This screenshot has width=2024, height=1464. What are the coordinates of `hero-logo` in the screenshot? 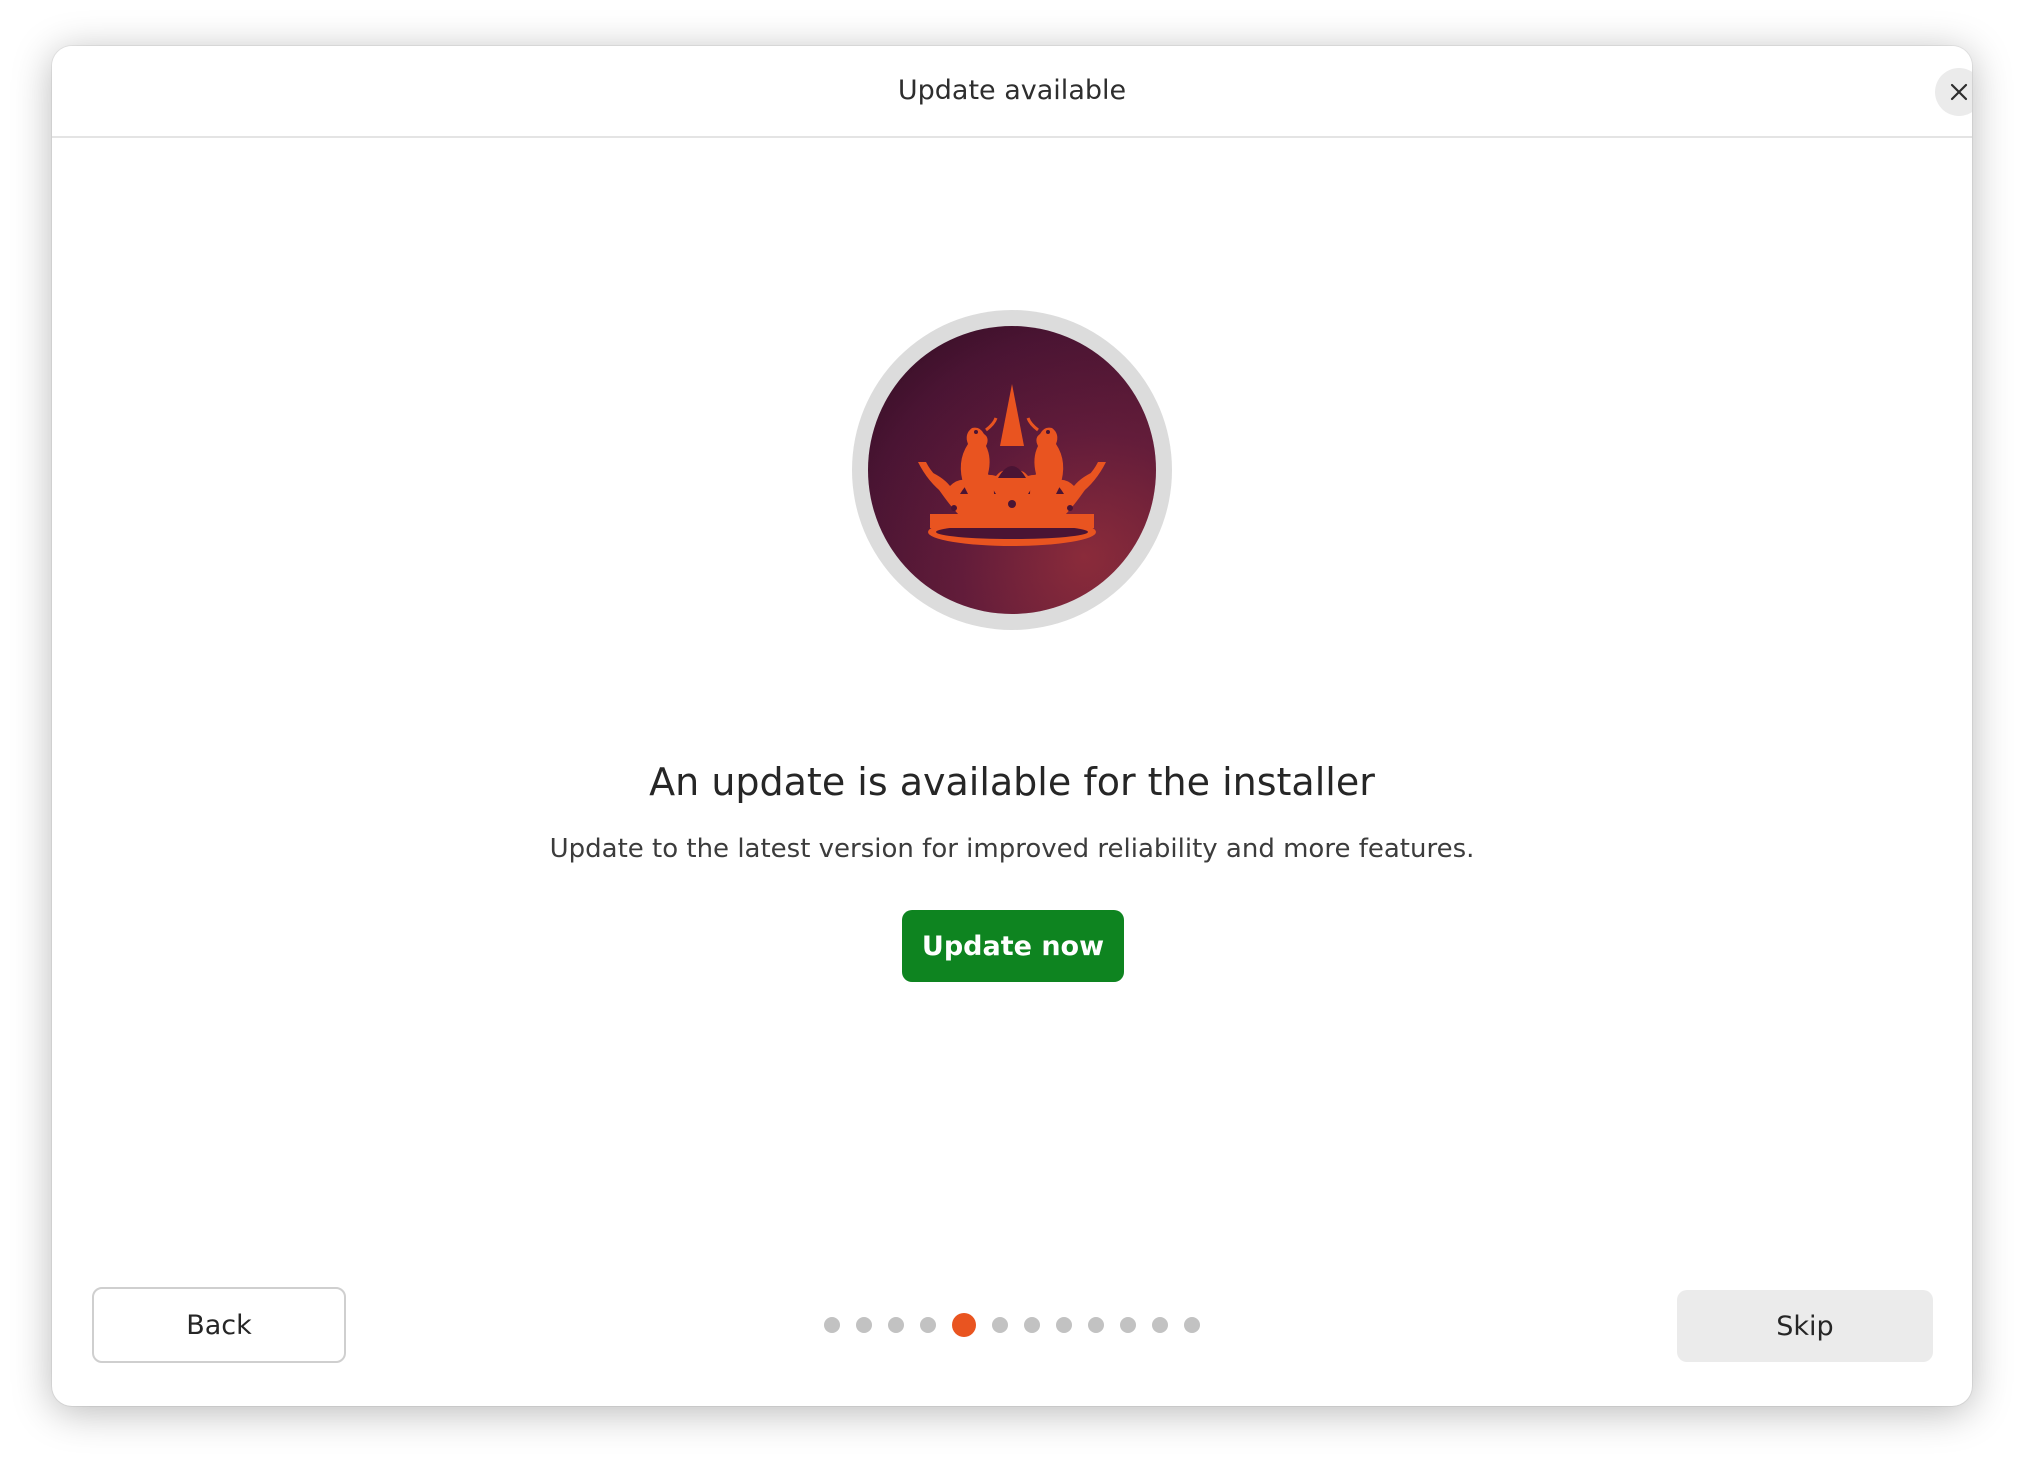 It's located at (1012, 470).